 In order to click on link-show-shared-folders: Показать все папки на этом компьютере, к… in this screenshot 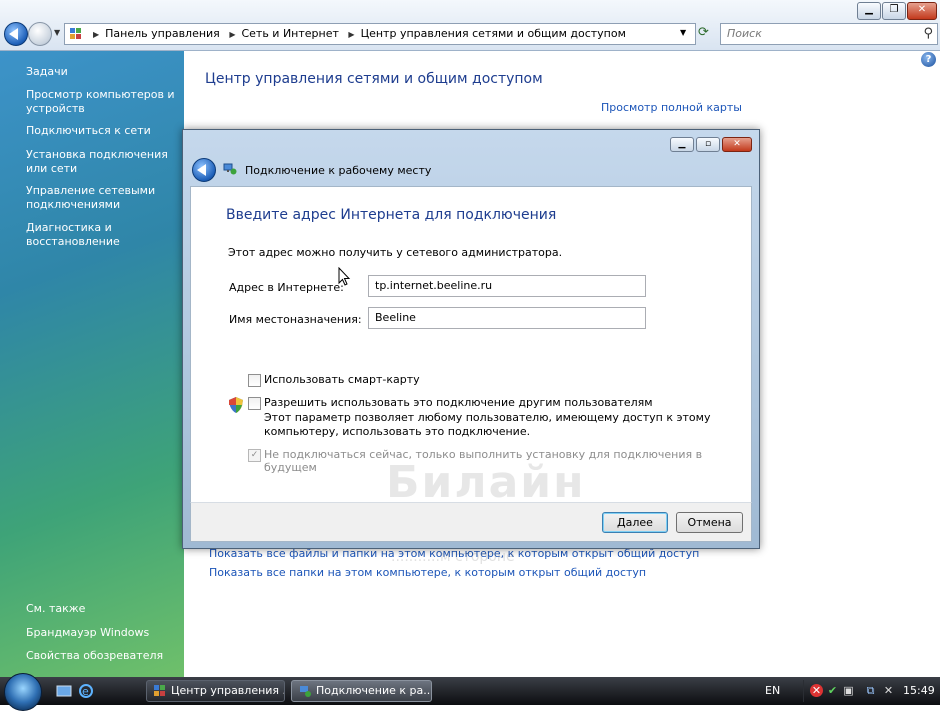, I will do `click(427, 572)`.